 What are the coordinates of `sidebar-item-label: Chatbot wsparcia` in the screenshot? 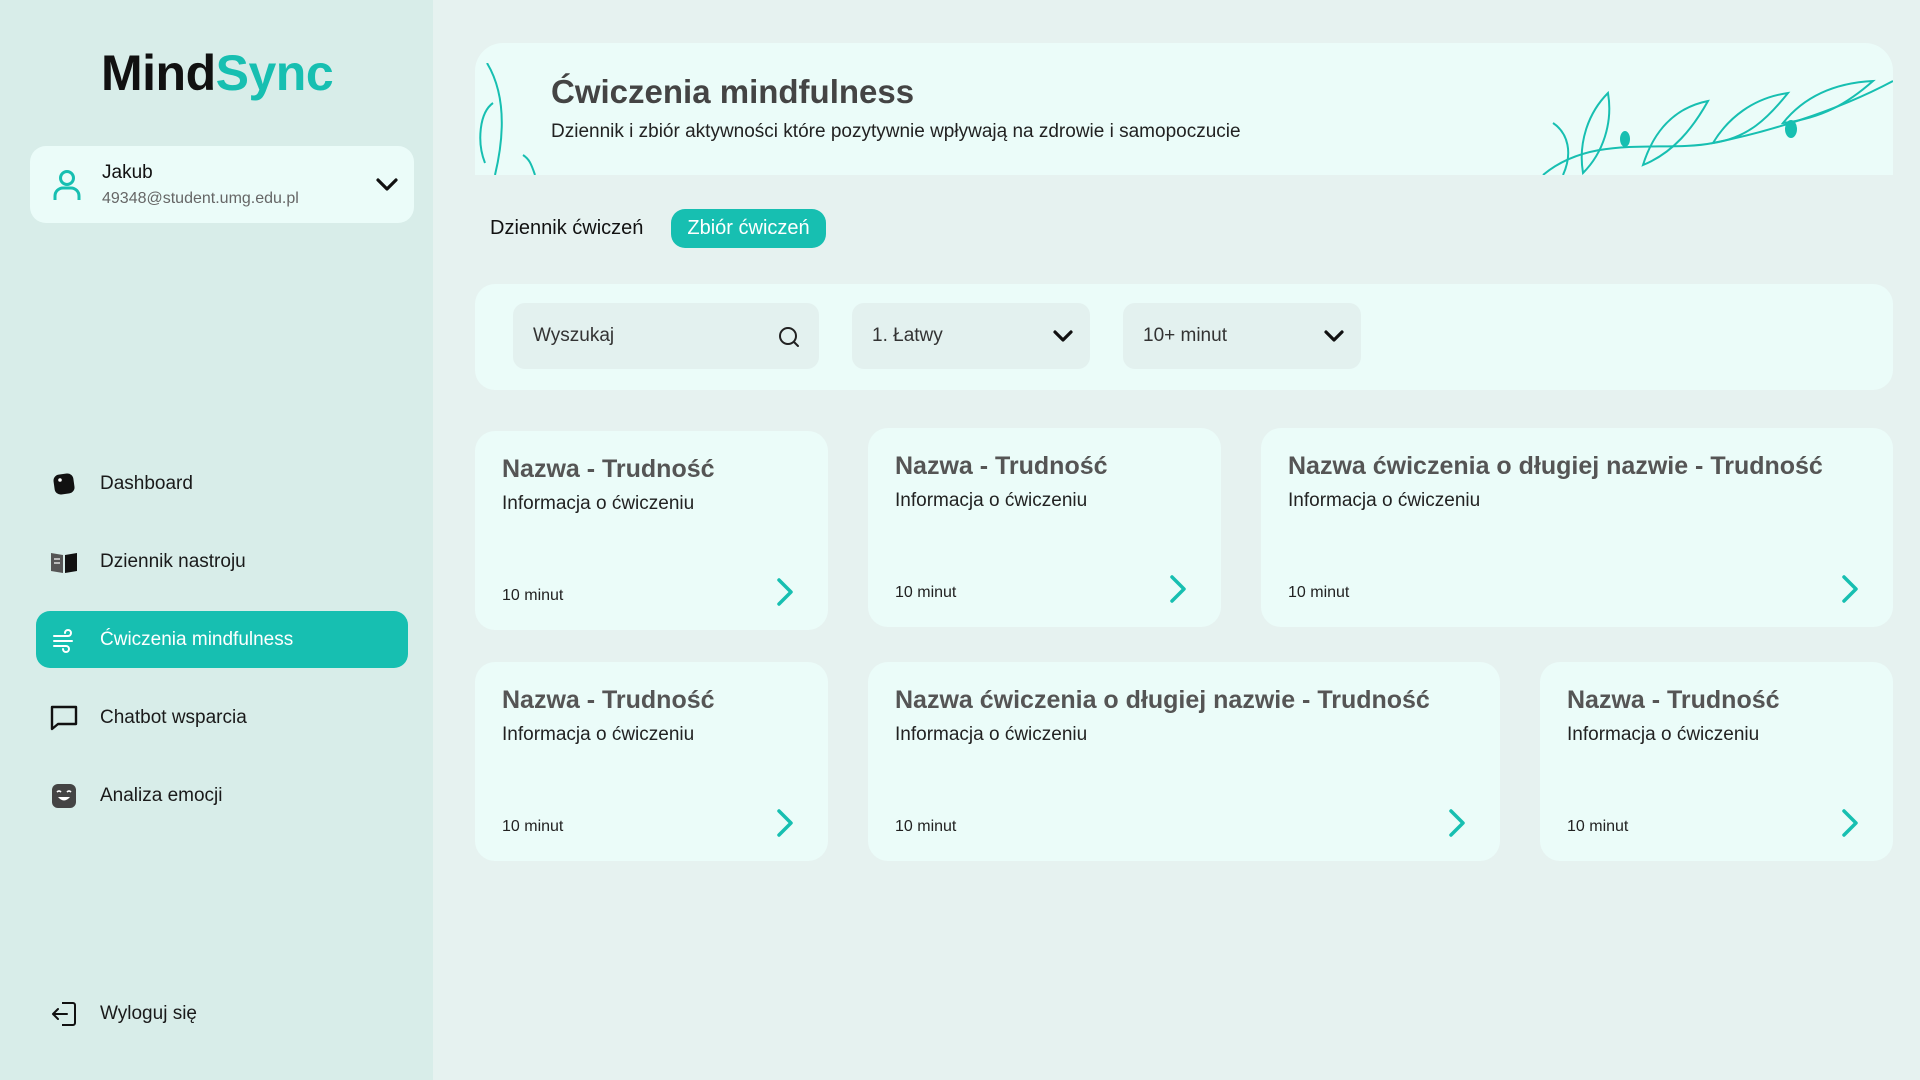 It's located at (173, 717).